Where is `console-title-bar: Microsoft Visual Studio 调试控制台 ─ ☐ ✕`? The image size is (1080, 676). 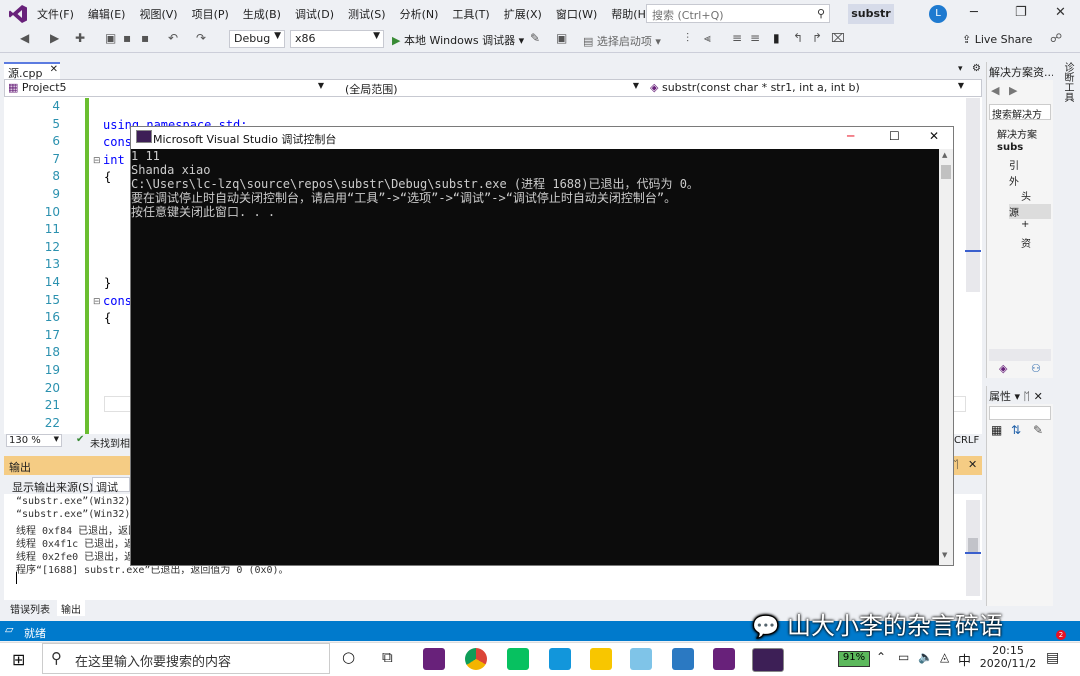
console-title-bar: Microsoft Visual Studio 调试控制台 ─ ☐ ✕ is located at coordinates (542, 138).